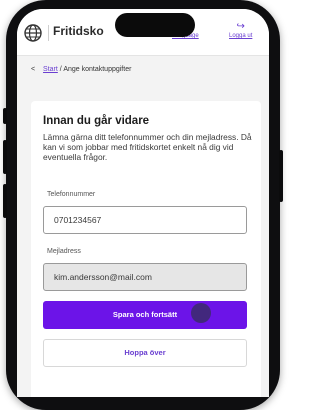 Image resolution: width=320 pixels, height=410 pixels. I want to click on globe-logo-icon, so click(33, 33).